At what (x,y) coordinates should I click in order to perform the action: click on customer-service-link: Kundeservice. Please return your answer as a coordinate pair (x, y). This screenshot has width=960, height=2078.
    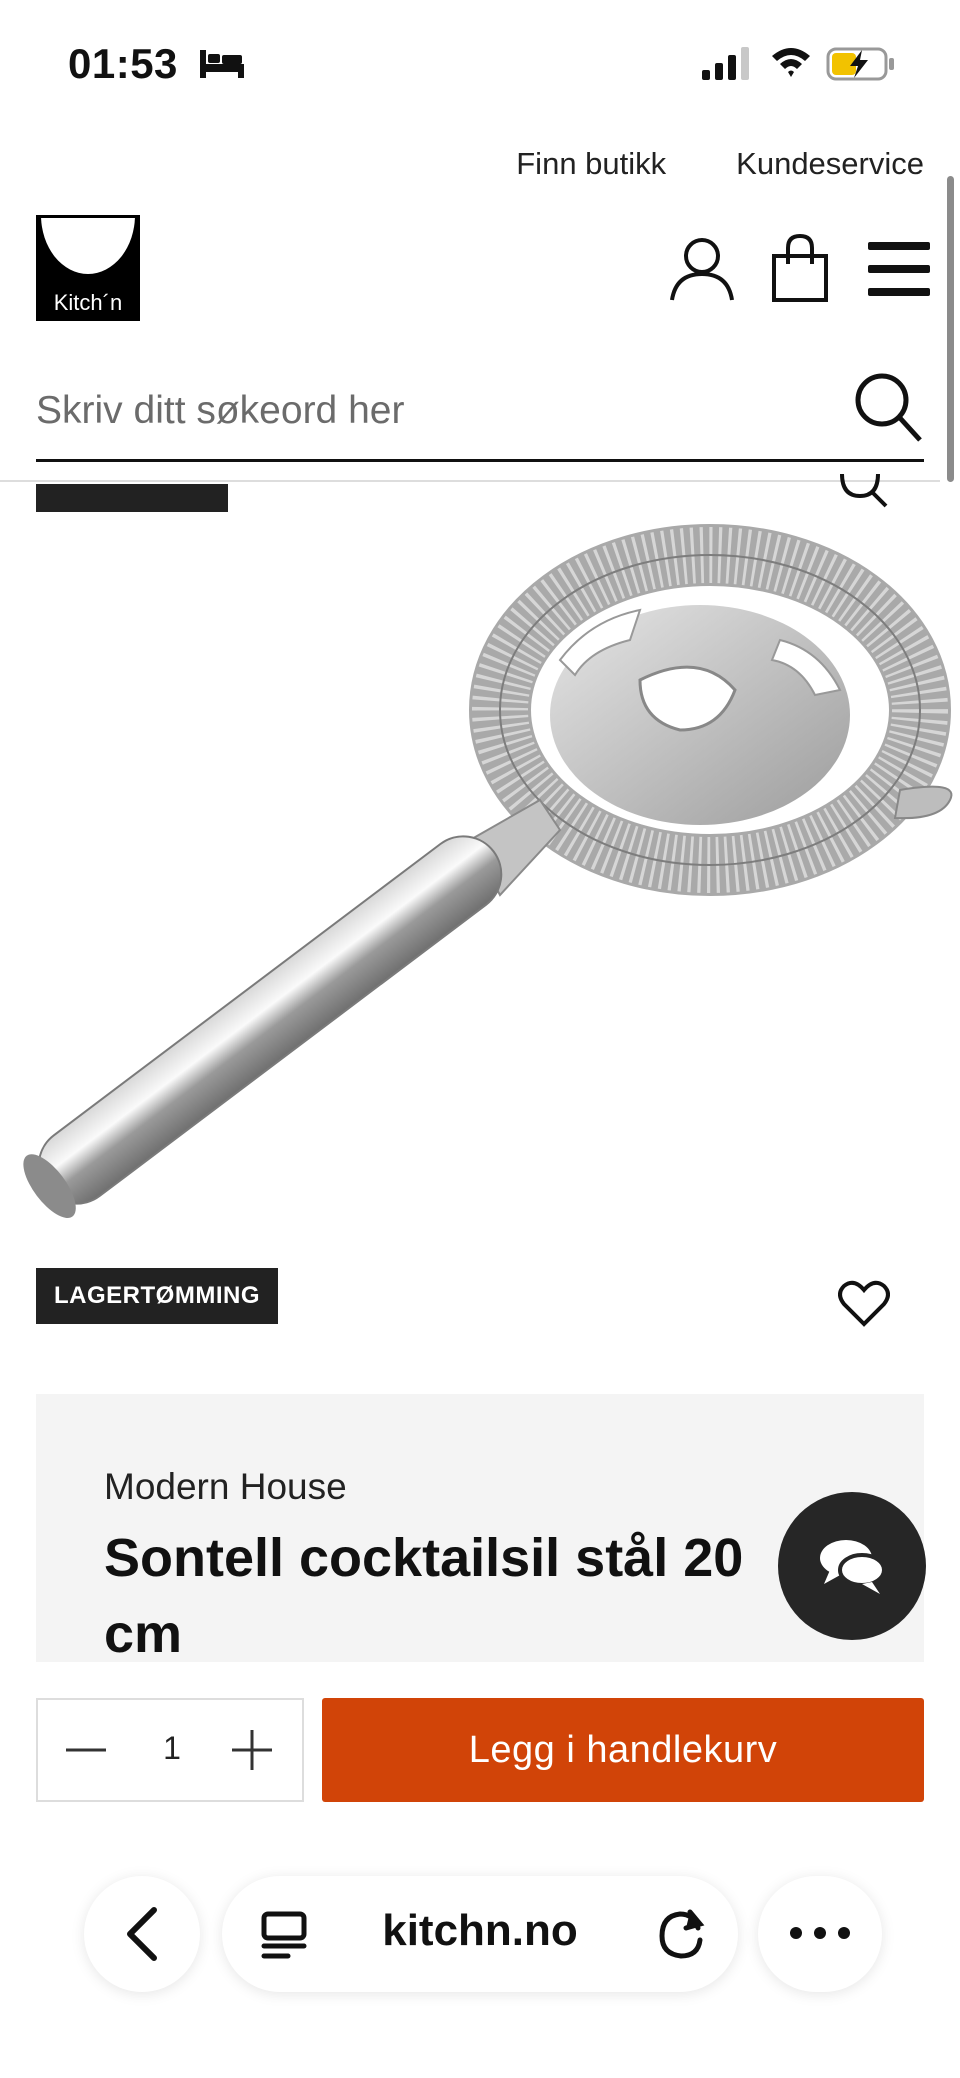
    Looking at the image, I should click on (830, 164).